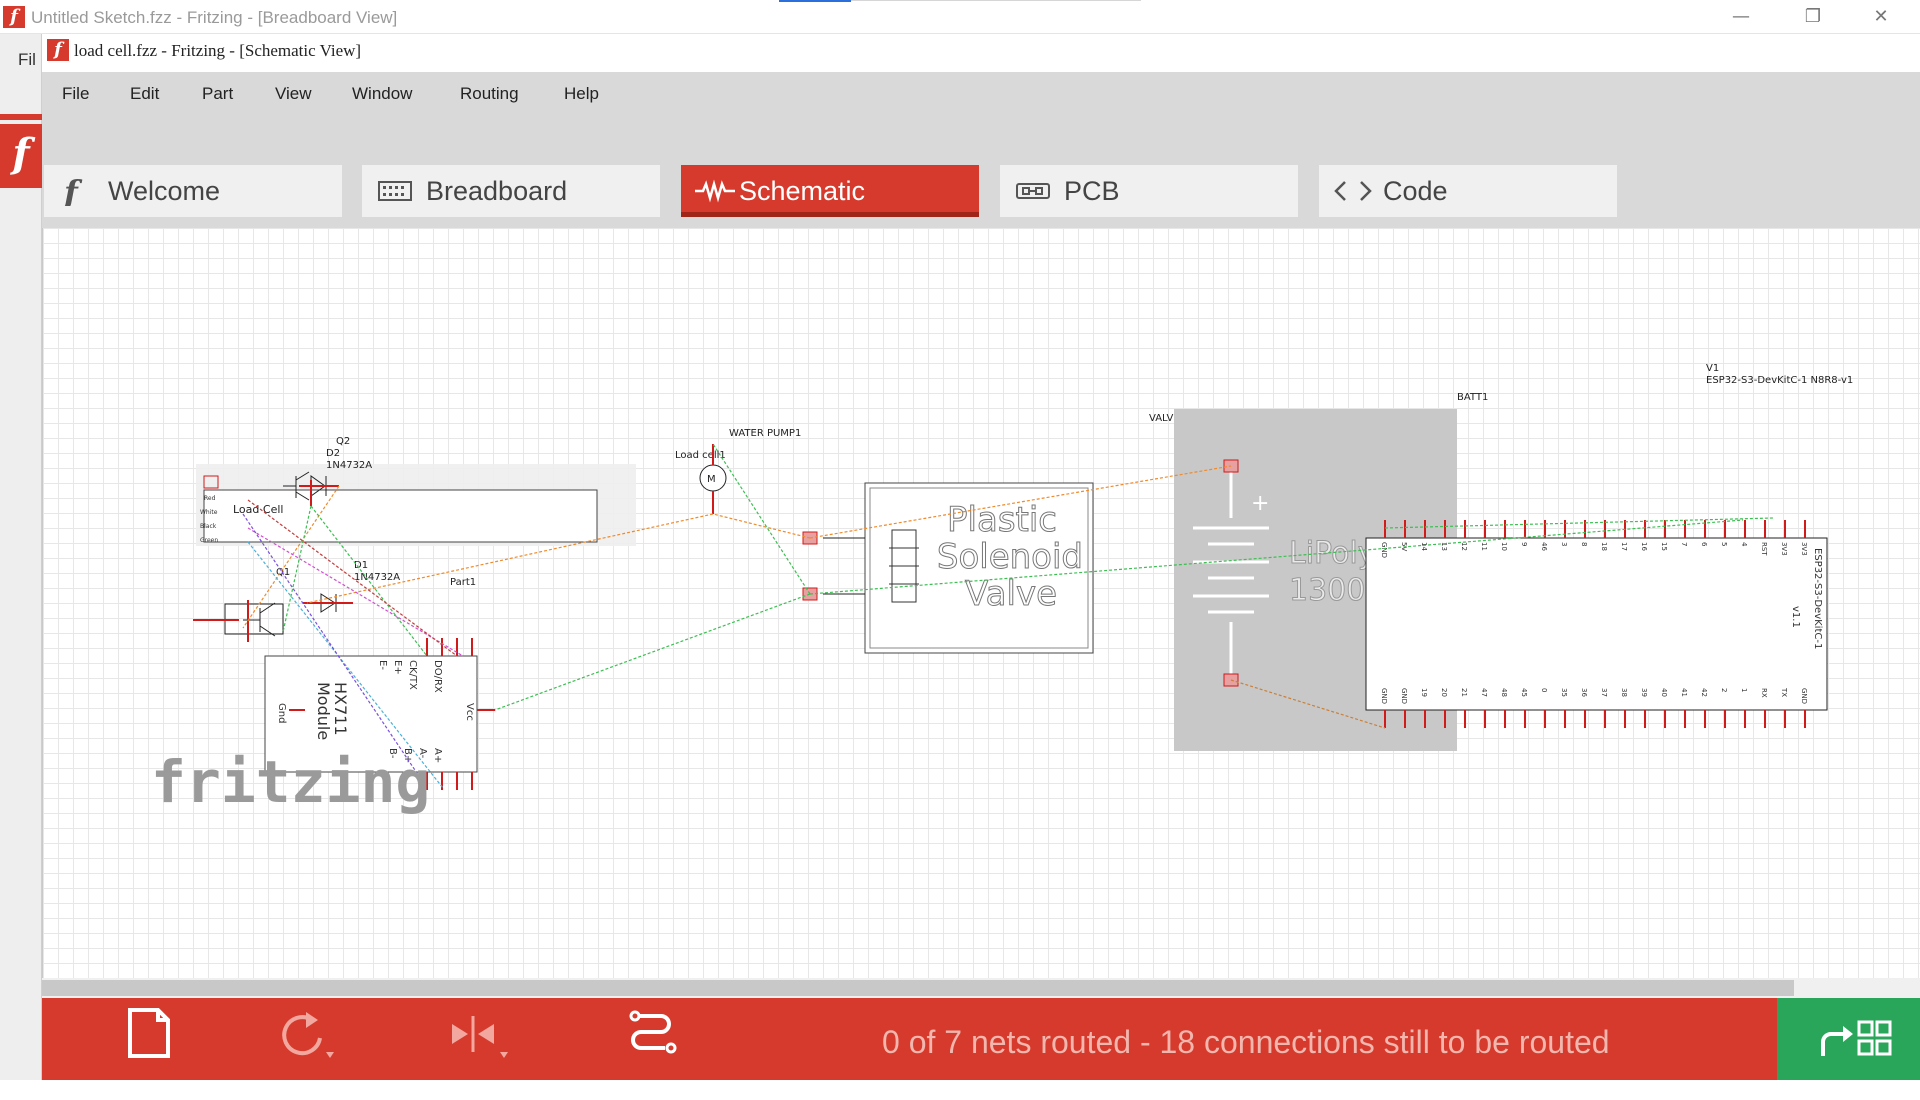 This screenshot has height=1100, width=1920. What do you see at coordinates (1010, 557) in the screenshot?
I see `valve-line-2: Solenoid` at bounding box center [1010, 557].